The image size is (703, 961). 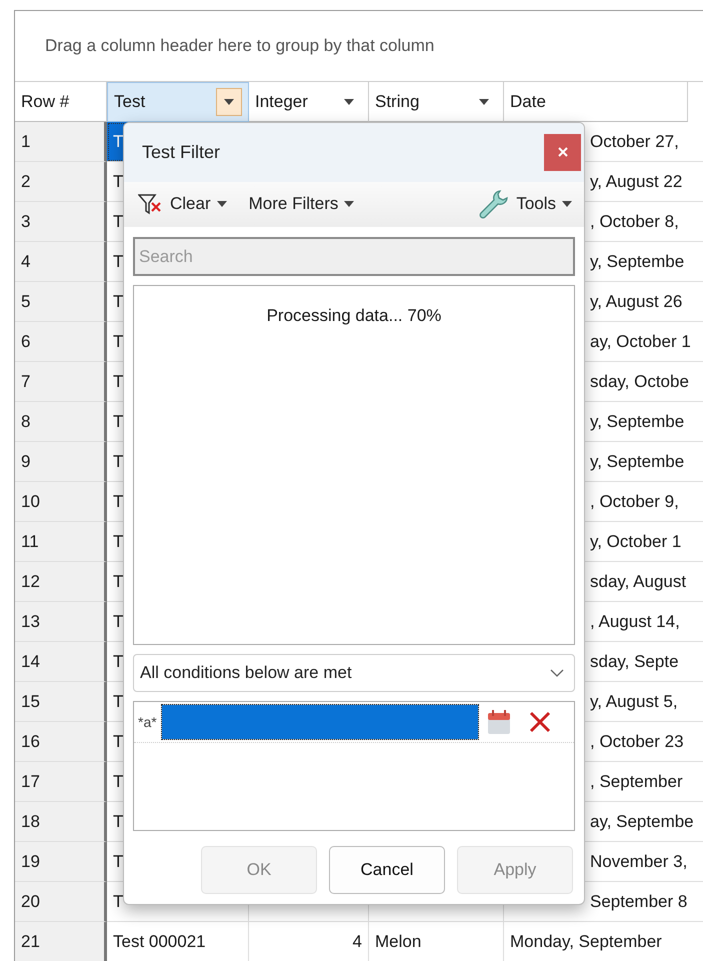 I want to click on table-cell: Monday, September, so click(x=603, y=941).